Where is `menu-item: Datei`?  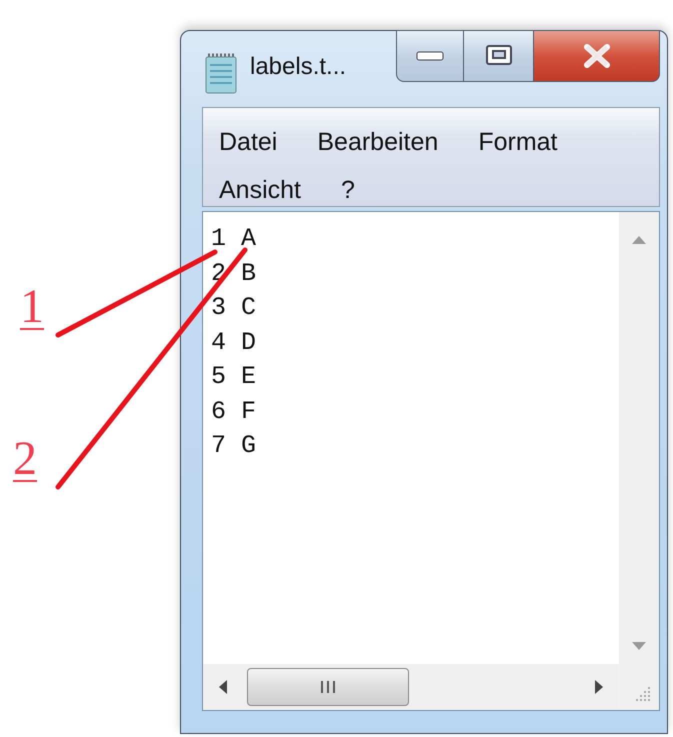
menu-item: Datei is located at coordinates (248, 142).